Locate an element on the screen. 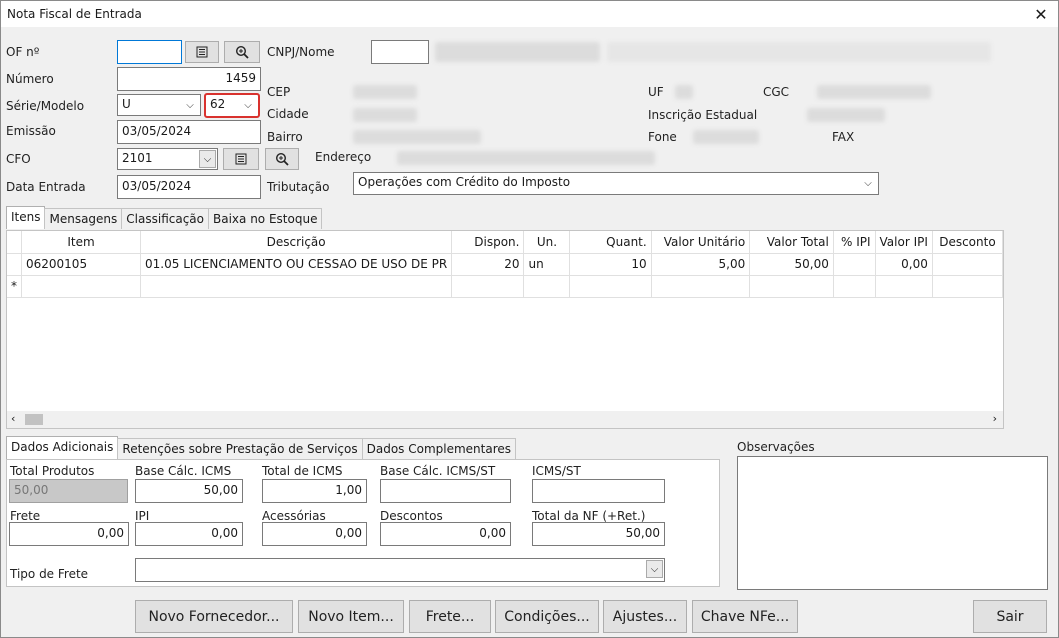  chevron-down-icon: ⌵ is located at coordinates (248, 105).